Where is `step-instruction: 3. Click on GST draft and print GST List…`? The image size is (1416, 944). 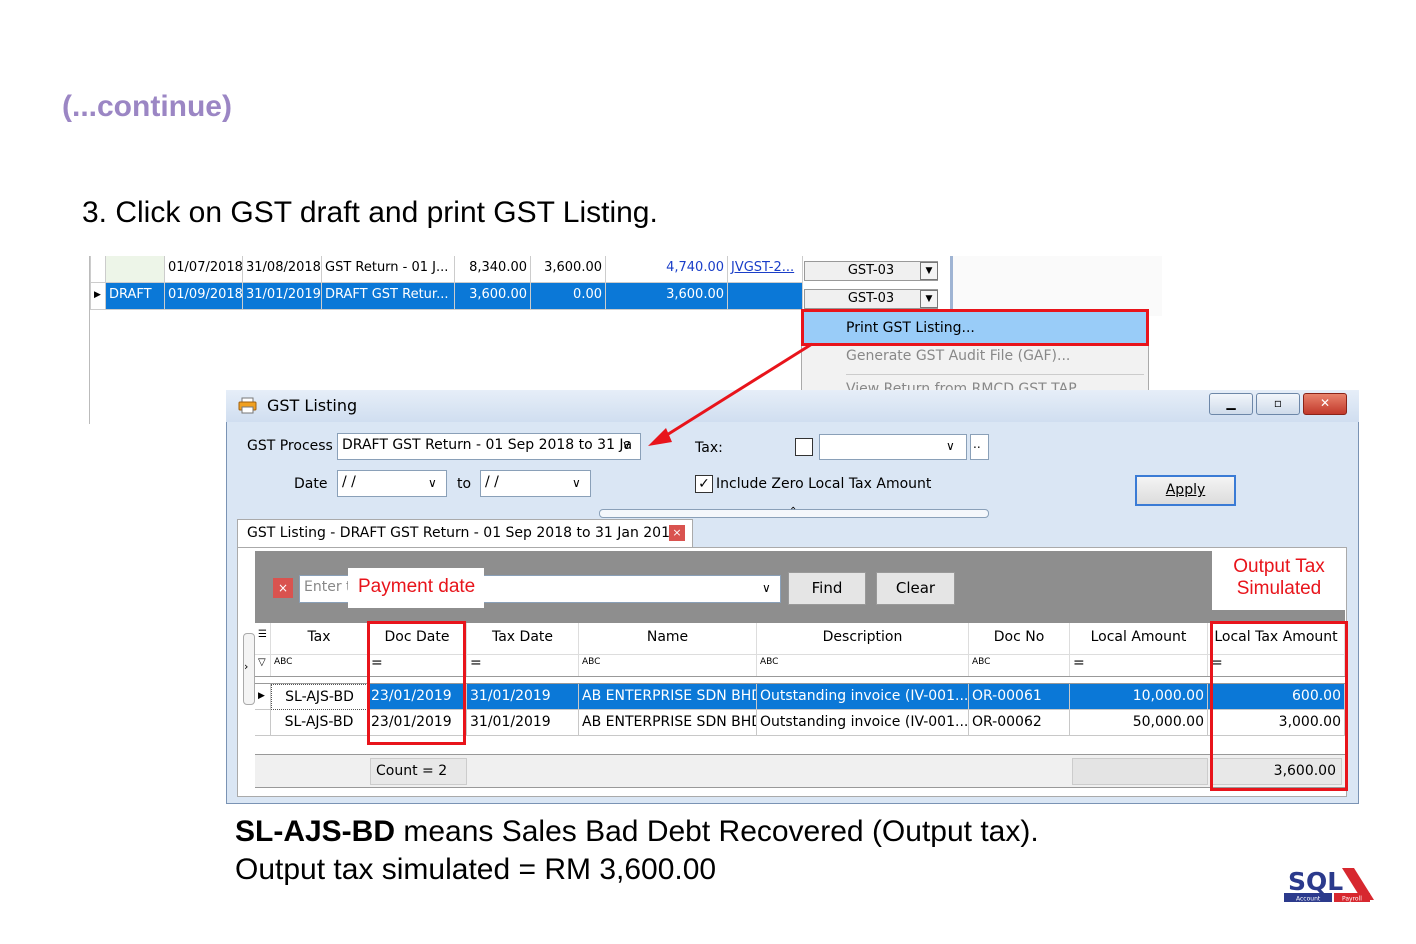 step-instruction: 3. Click on GST draft and print GST List… is located at coordinates (370, 212).